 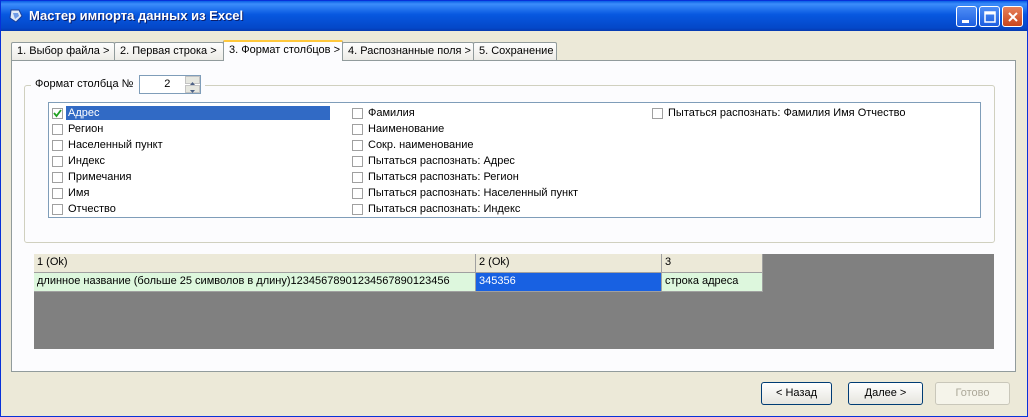 I want to click on cell-value: 345356, so click(x=497, y=281).